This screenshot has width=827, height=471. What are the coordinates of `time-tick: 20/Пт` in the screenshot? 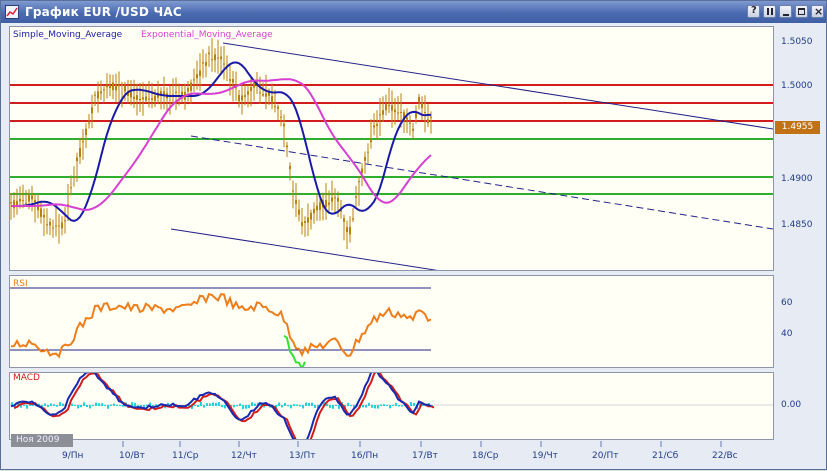 It's located at (605, 456).